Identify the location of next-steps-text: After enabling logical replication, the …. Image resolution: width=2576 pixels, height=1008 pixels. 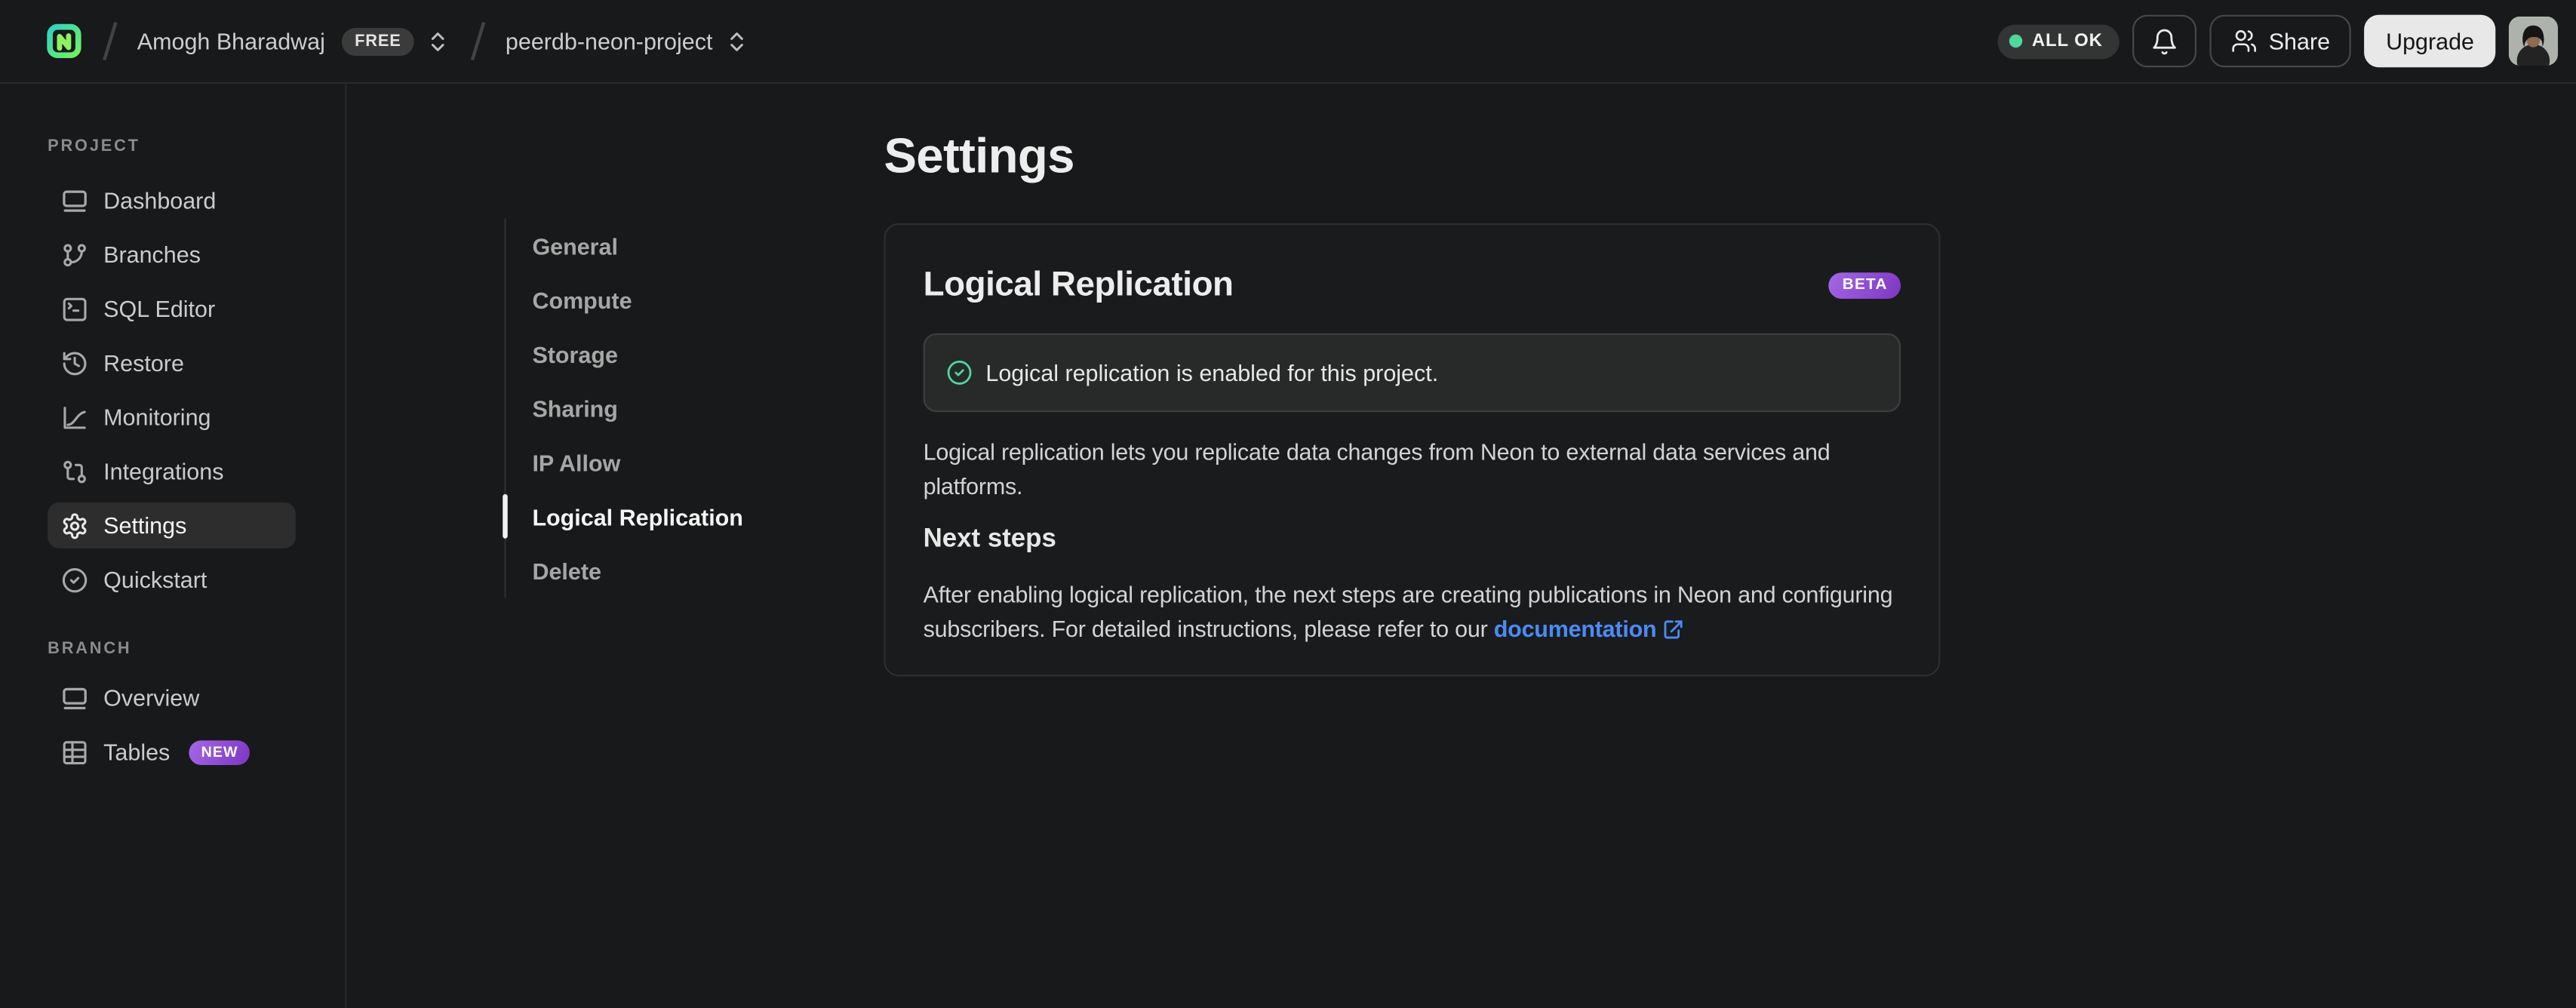
(1408, 611).